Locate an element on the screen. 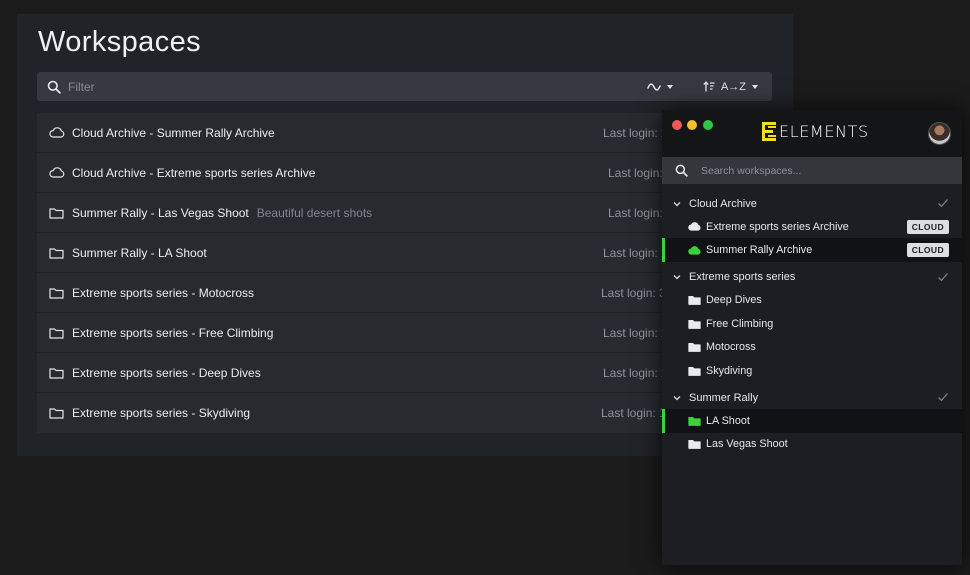  tree-item: Las Vegas Shoot is located at coordinates (812, 444).